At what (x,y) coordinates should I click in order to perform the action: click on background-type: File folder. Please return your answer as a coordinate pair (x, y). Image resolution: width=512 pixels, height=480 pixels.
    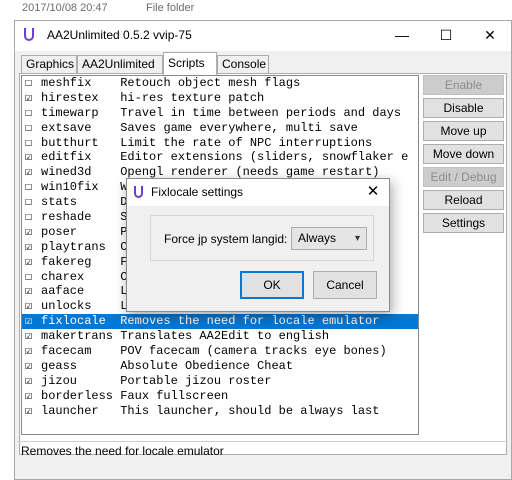
    Looking at the image, I should click on (170, 8).